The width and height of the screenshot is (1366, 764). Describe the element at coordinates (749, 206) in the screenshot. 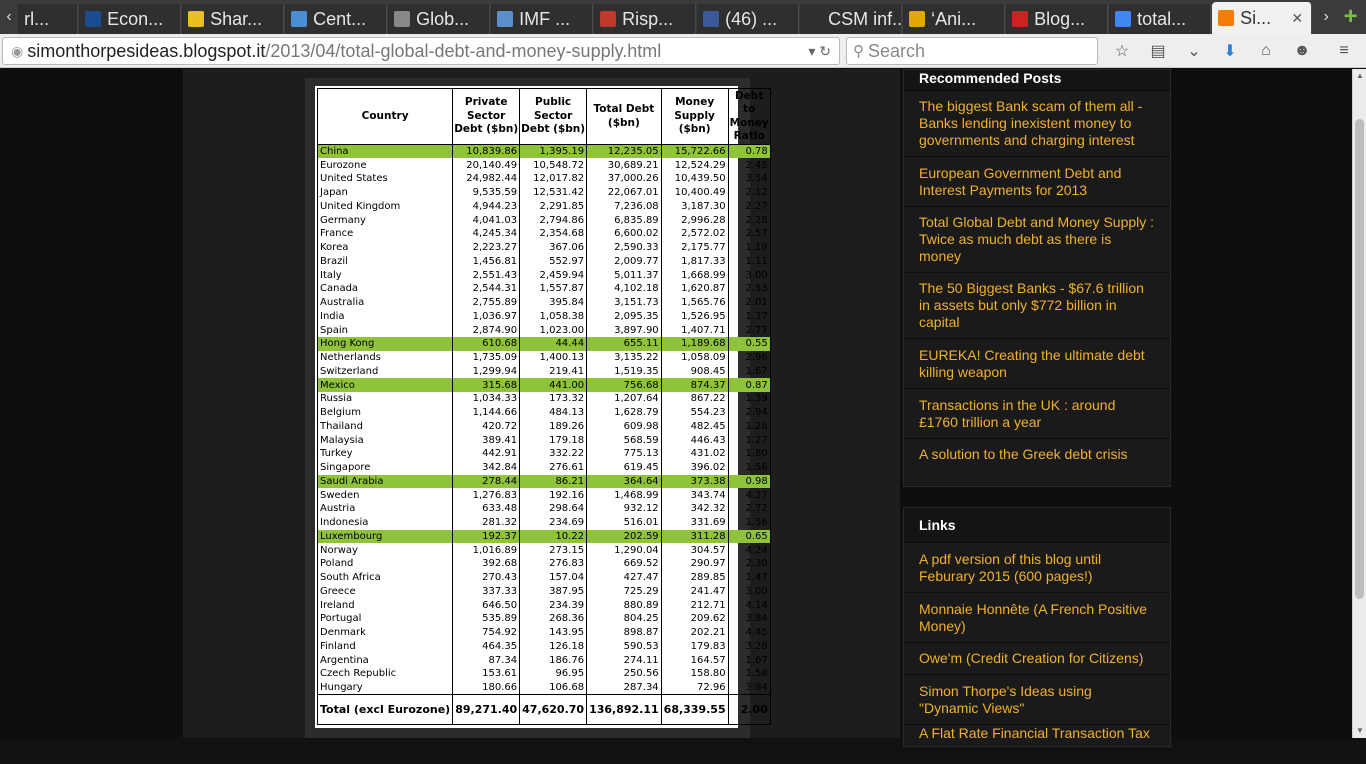

I see `cell-ratio: 2.27` at that location.